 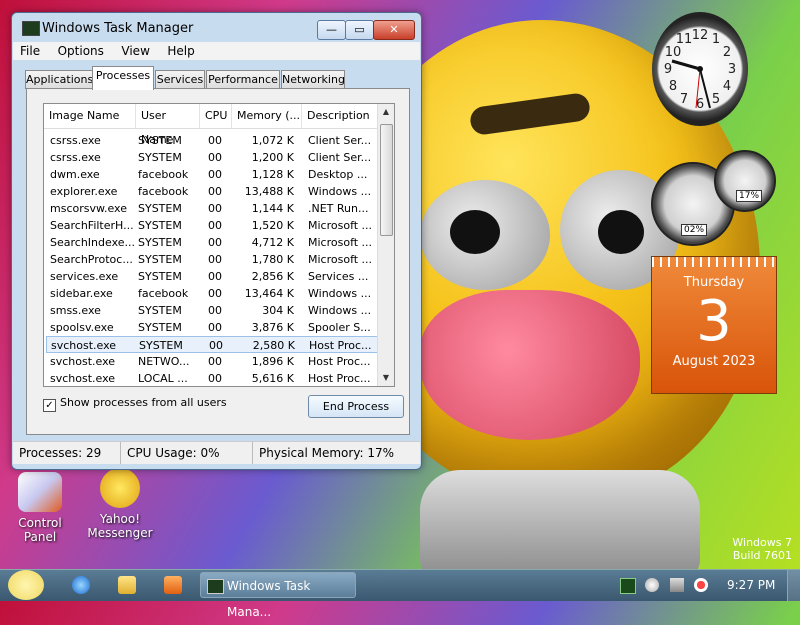 What do you see at coordinates (269, 191) in the screenshot?
I see `table-cell: 13,488 K` at bounding box center [269, 191].